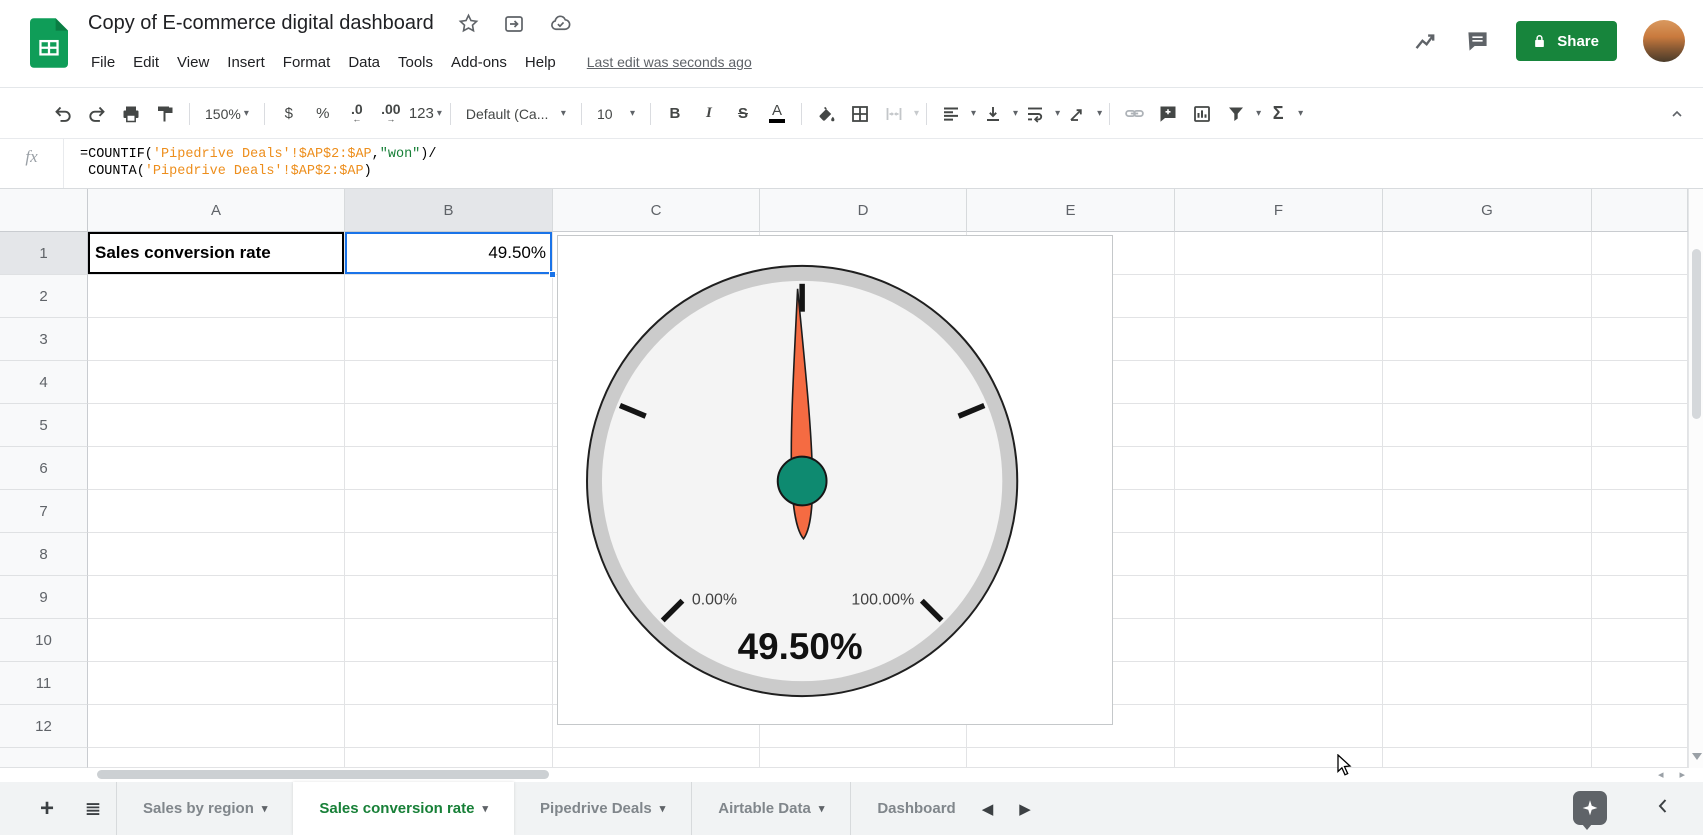 This screenshot has width=1703, height=835. What do you see at coordinates (44, 726) in the screenshot?
I see `row-header-12: 12` at bounding box center [44, 726].